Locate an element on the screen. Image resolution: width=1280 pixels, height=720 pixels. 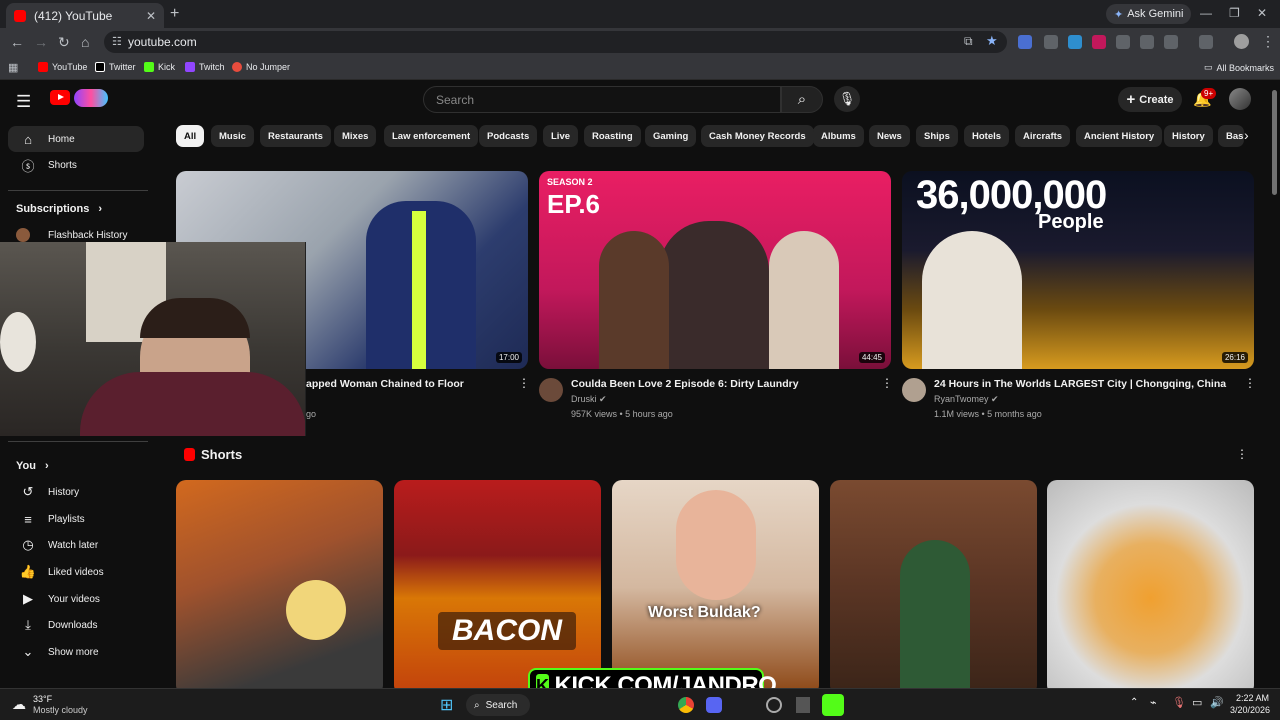
chip-all: All is located at coordinates (190, 136).